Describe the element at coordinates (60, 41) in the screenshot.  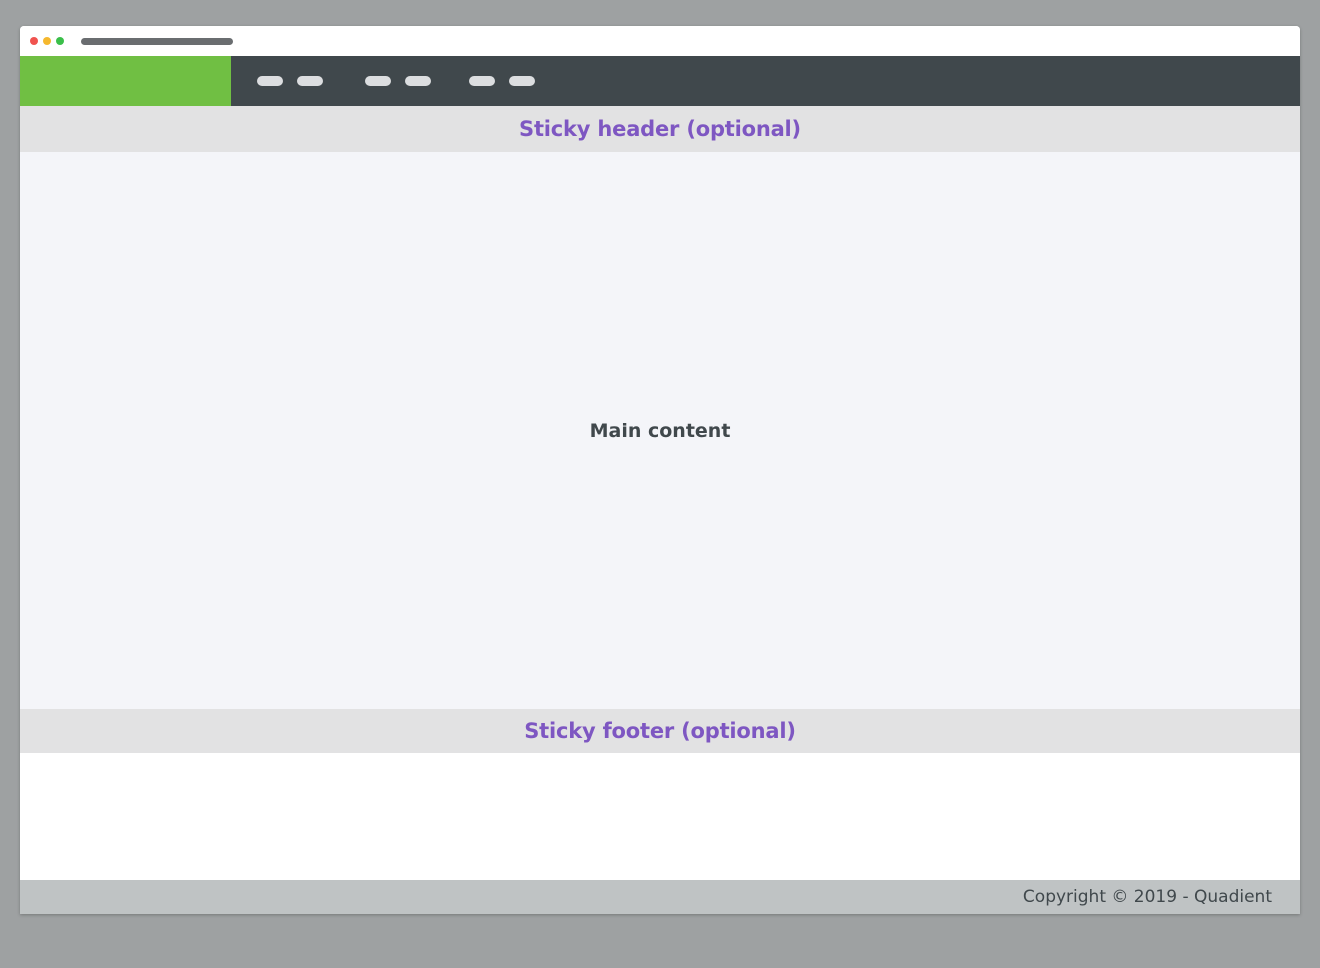
I see `maximize-dot` at that location.